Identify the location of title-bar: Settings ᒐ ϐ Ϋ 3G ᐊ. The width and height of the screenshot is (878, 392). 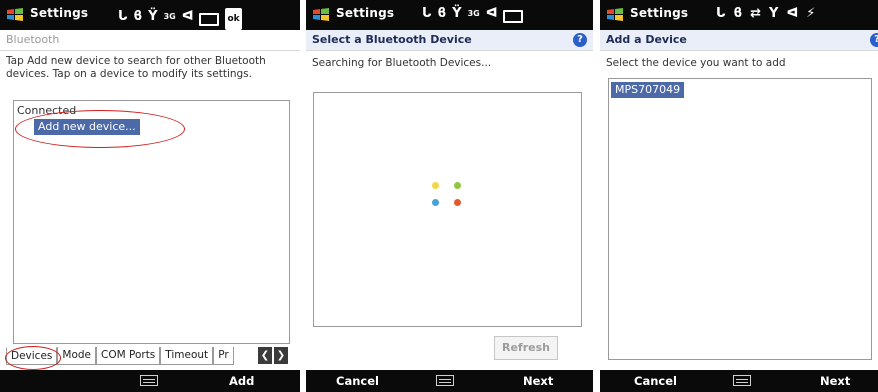
(449, 15).